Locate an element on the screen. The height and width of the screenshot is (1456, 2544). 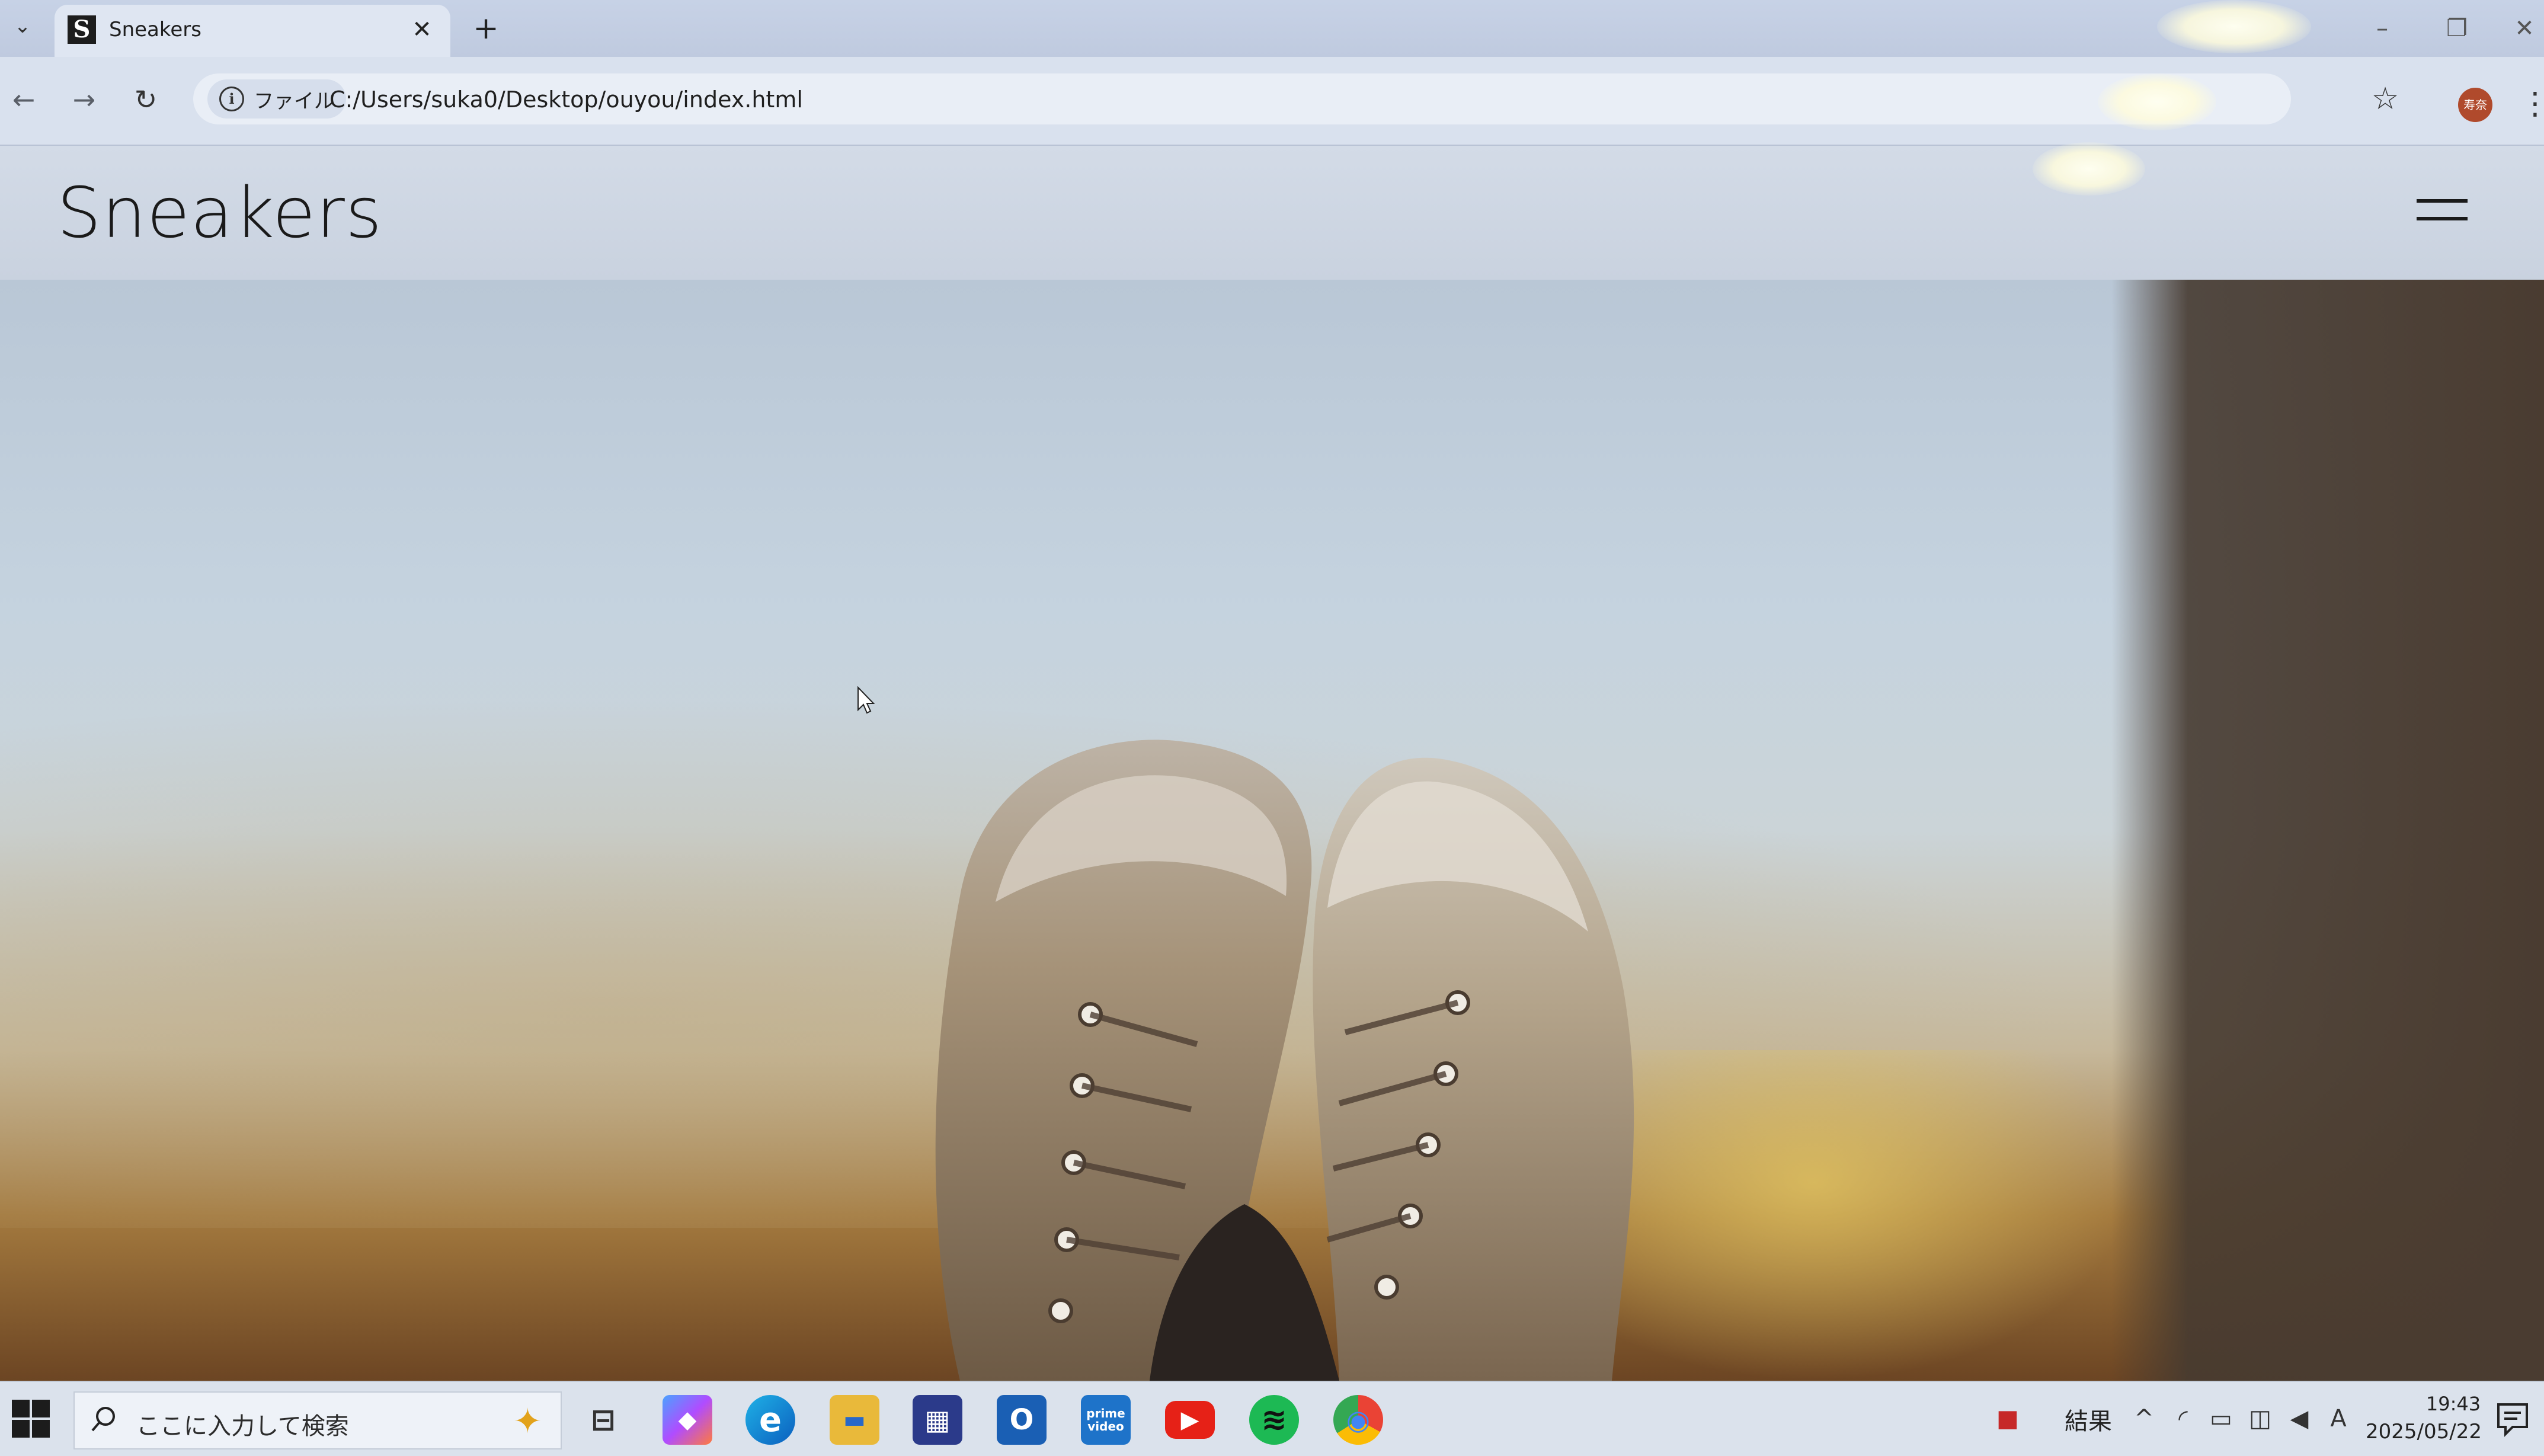
browser-menu-icon: ⋮ is located at coordinates (2532, 103).